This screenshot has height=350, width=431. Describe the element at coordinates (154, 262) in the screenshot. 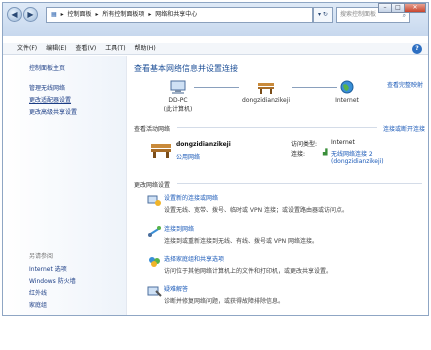

I see `homegroup-icon` at that location.